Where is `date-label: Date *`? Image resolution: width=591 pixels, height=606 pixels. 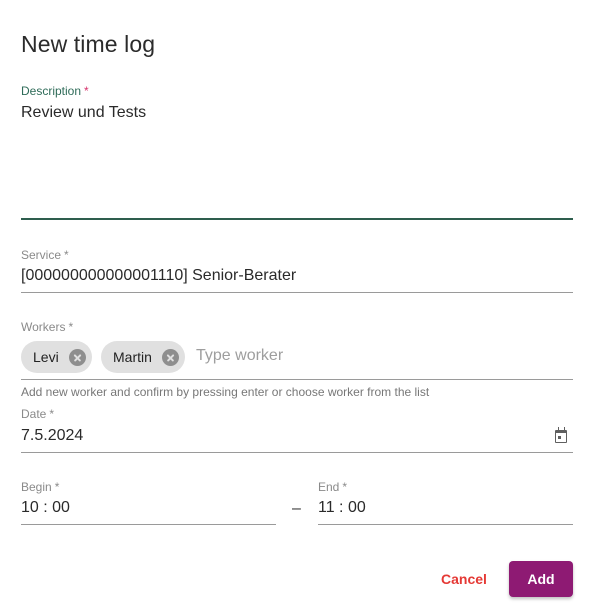 date-label: Date * is located at coordinates (37, 414).